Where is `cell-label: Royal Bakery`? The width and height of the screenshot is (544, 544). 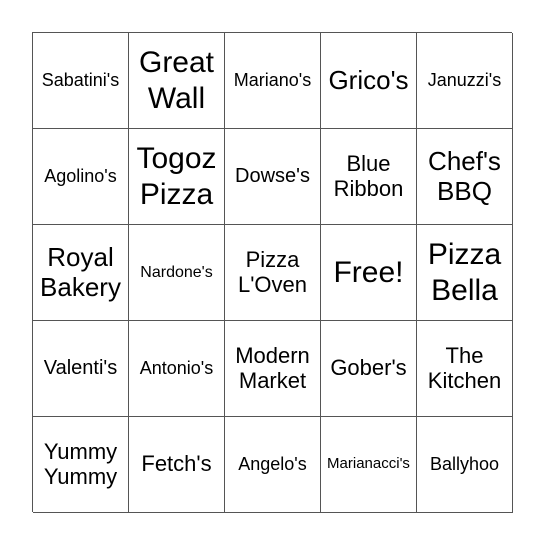 cell-label: Royal Bakery is located at coordinates (80, 272).